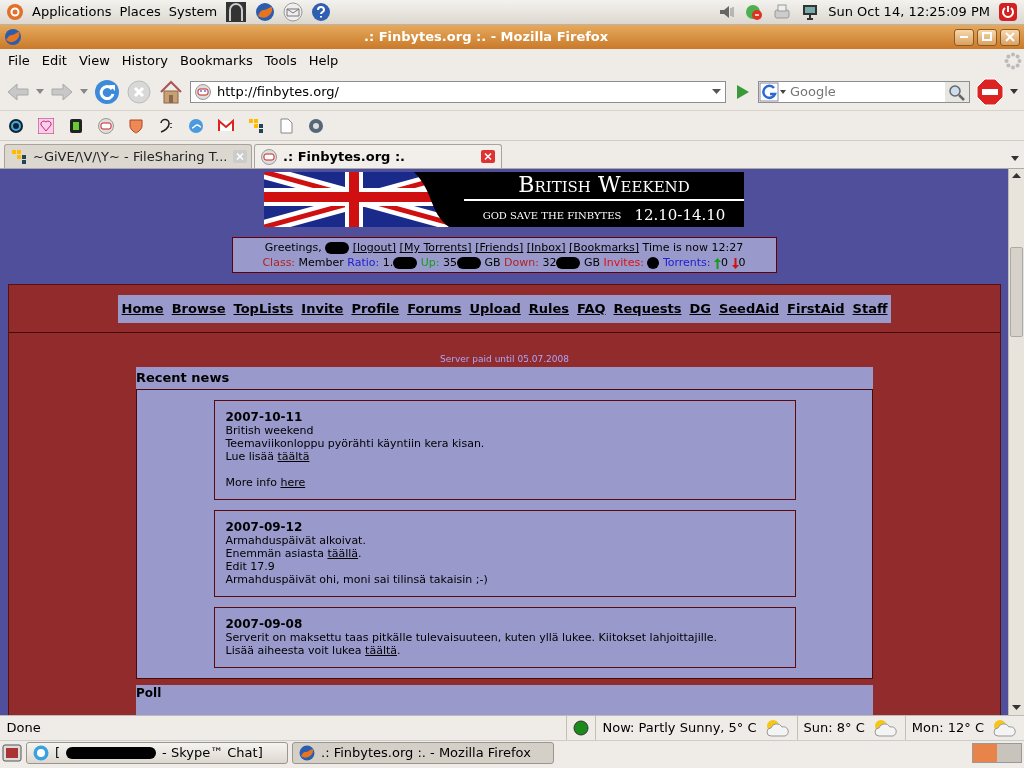 This screenshot has width=1024, height=768. Describe the element at coordinates (773, 91) in the screenshot. I see `search-engine-icon` at that location.